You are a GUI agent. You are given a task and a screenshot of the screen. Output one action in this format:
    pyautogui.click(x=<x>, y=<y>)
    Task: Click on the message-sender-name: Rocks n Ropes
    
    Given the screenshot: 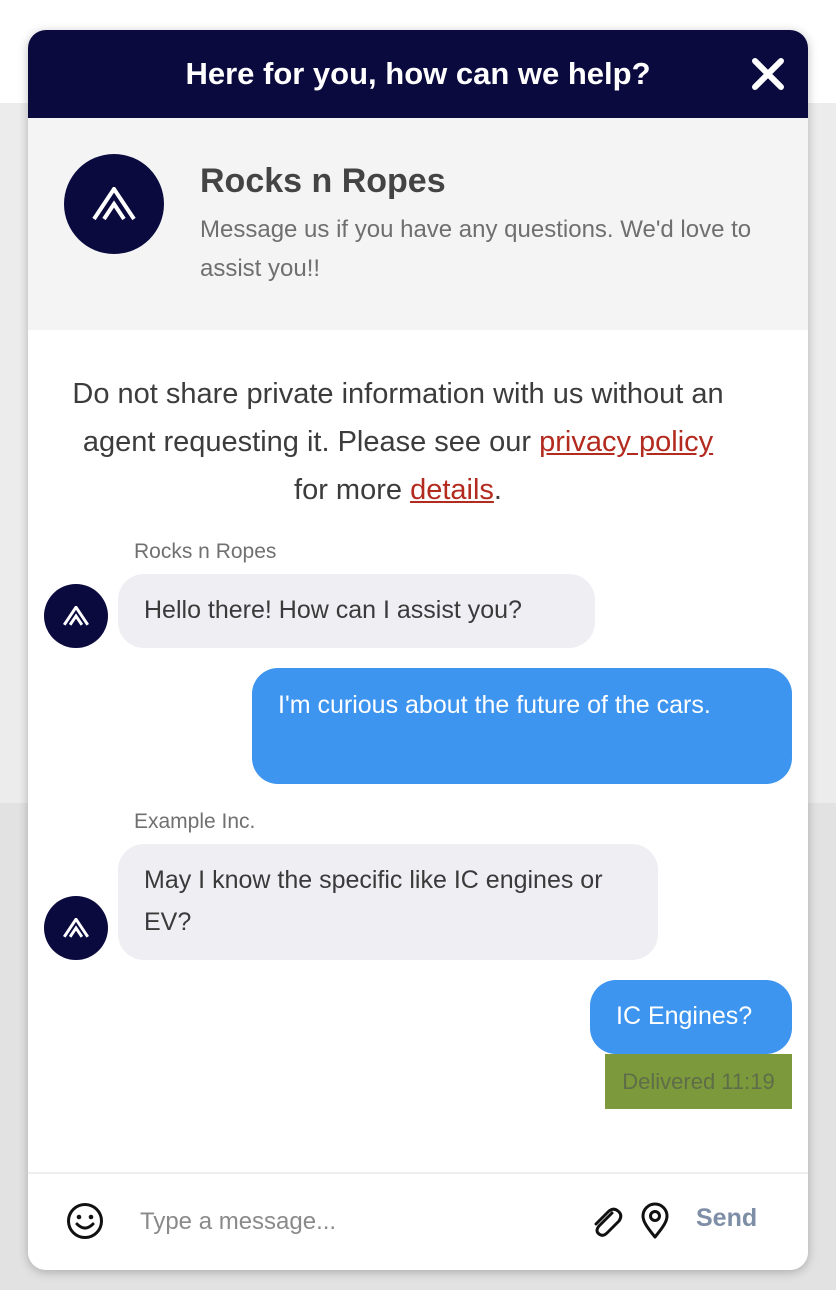 What is the action you would take?
    pyautogui.click(x=205, y=551)
    